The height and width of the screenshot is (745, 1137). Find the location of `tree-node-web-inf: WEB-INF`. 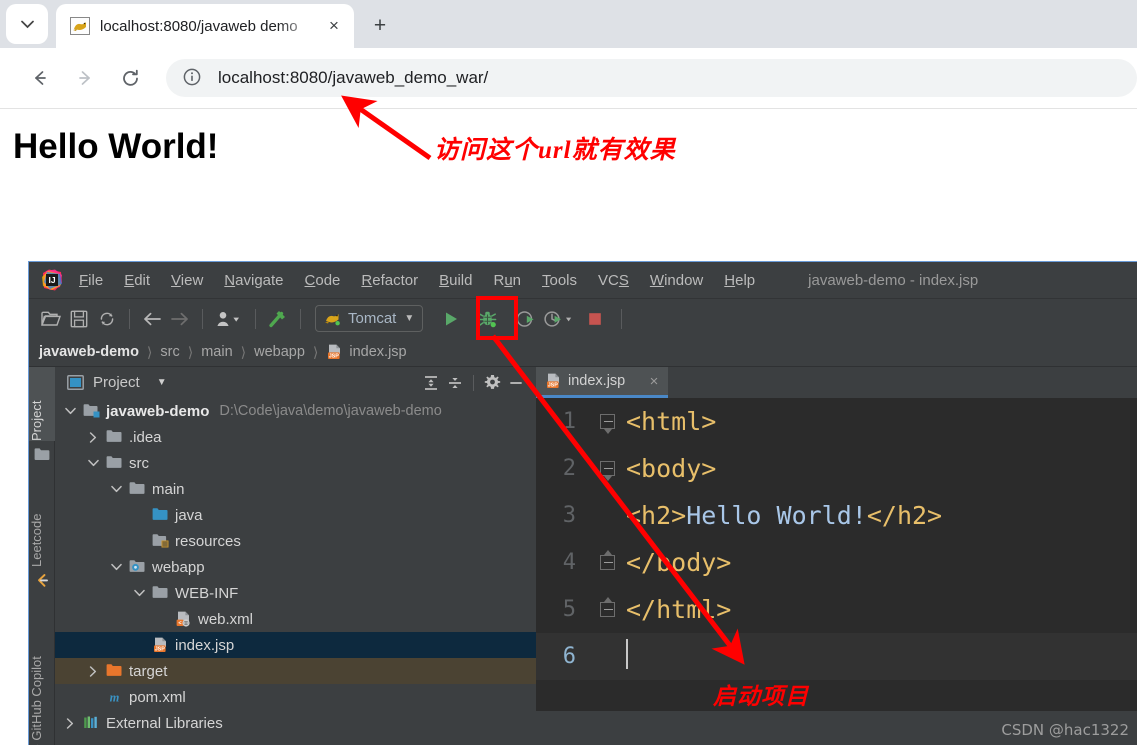

tree-node-web-inf: WEB-INF is located at coordinates (295, 593).